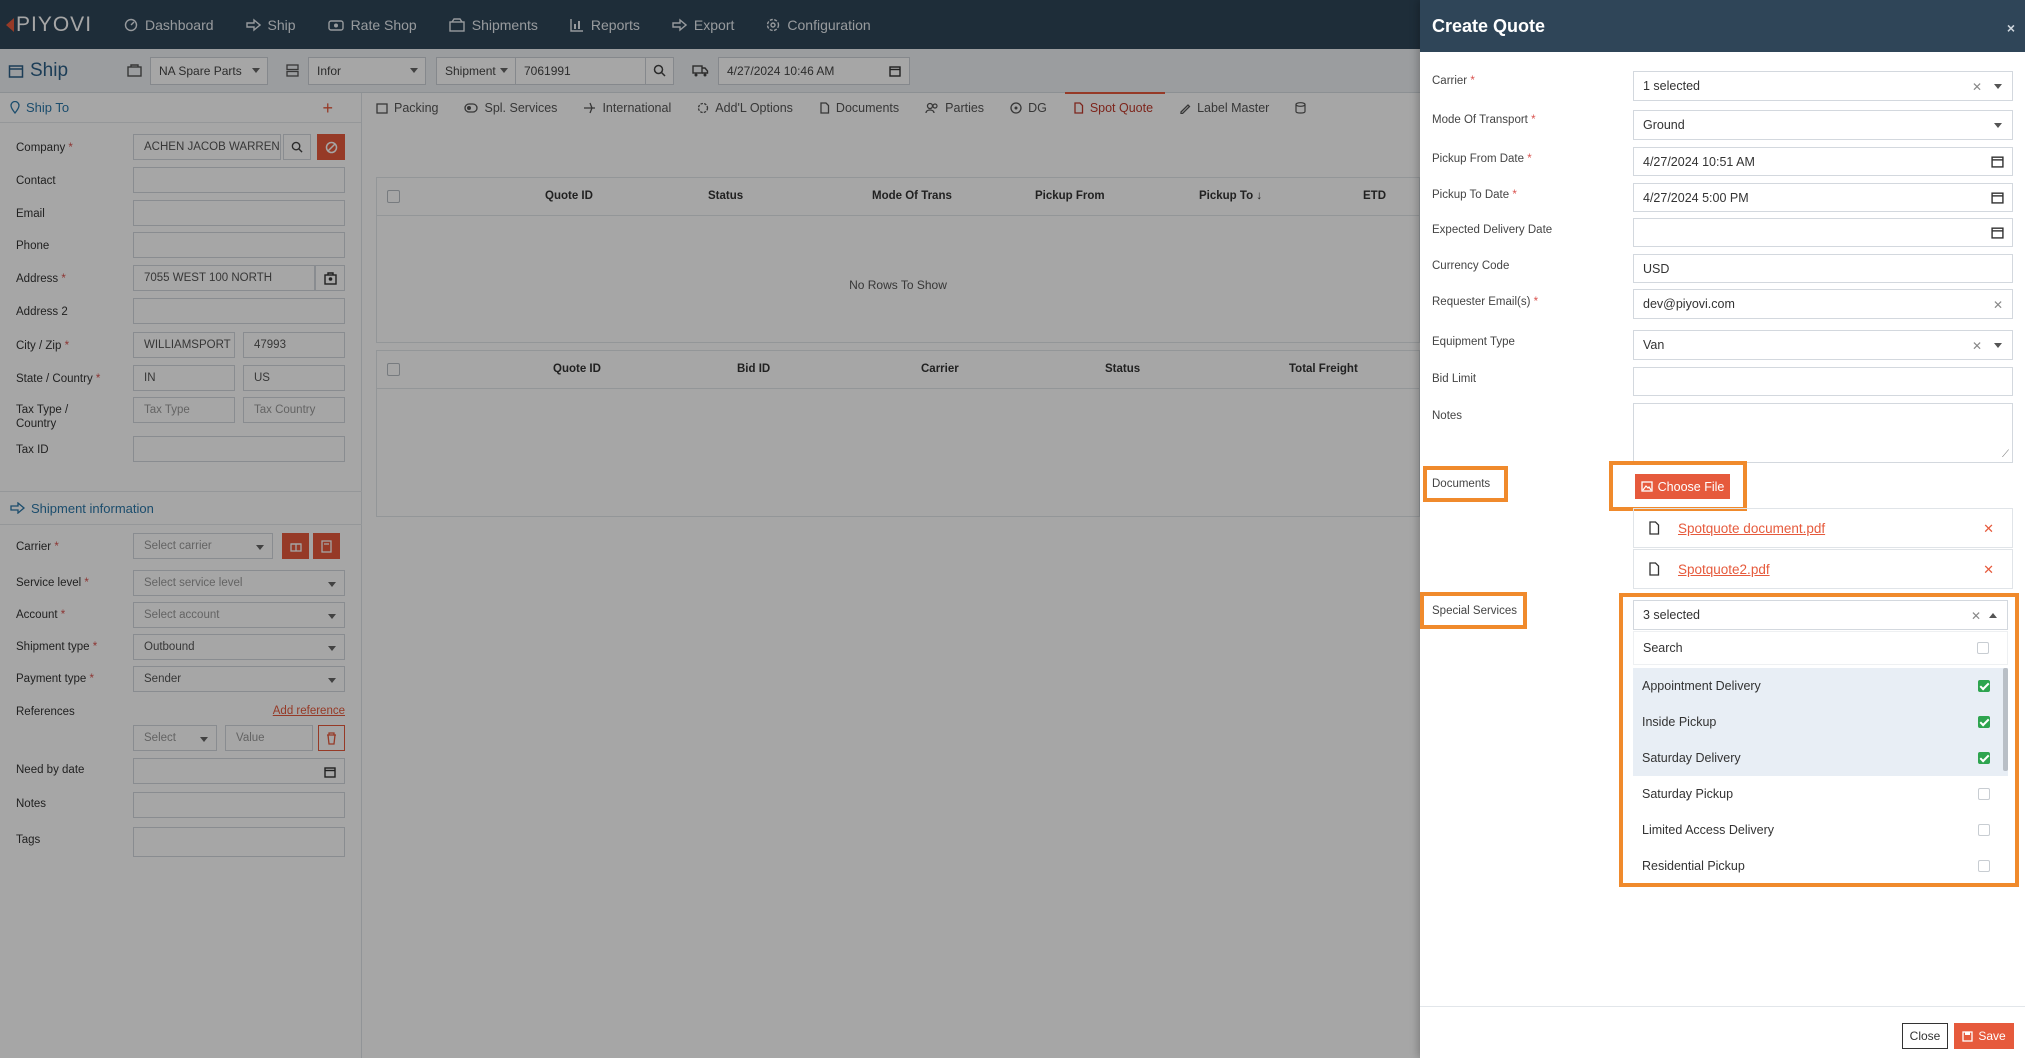  What do you see at coordinates (49, 25) in the screenshot?
I see `app-logo: PIYOVI` at bounding box center [49, 25].